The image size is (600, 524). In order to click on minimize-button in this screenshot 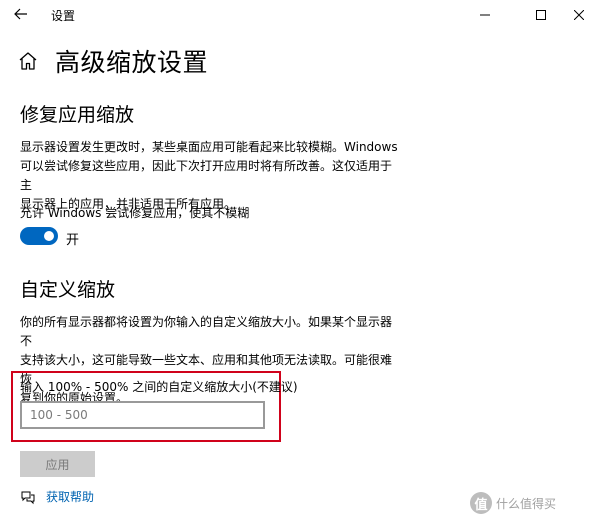, I will do `click(485, 15)`.